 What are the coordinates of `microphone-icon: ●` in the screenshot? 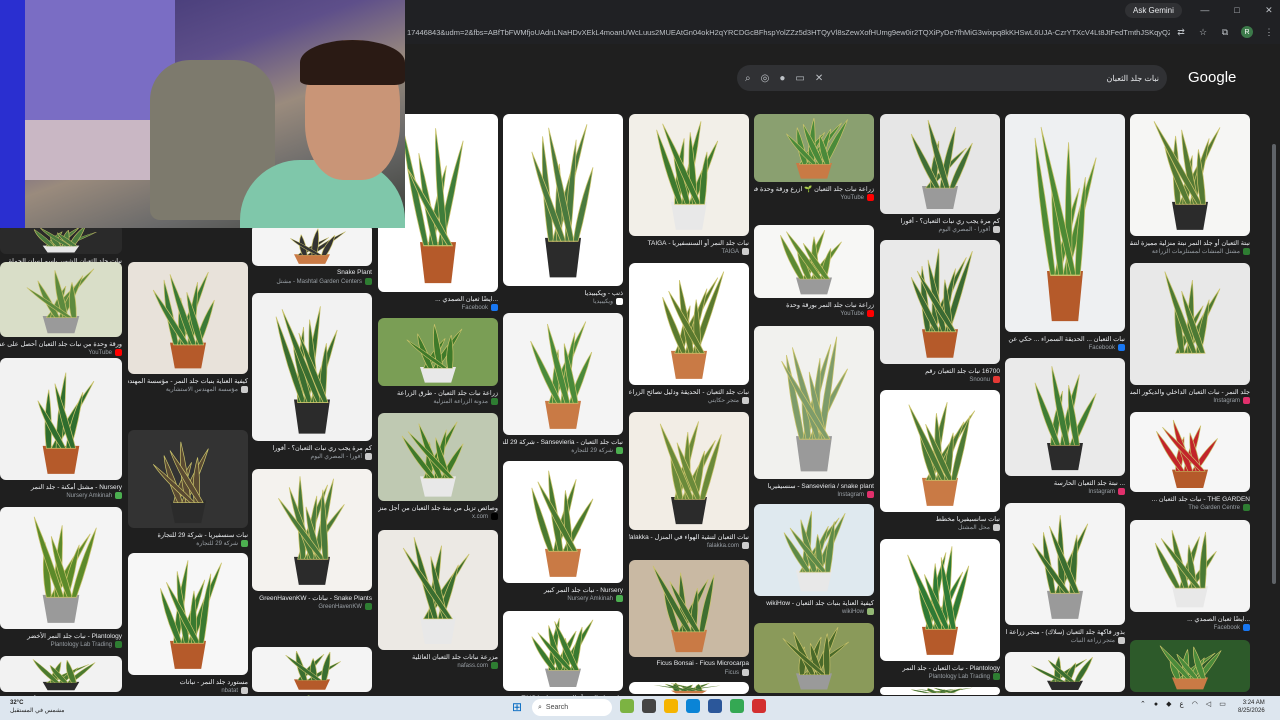 It's located at (782, 78).